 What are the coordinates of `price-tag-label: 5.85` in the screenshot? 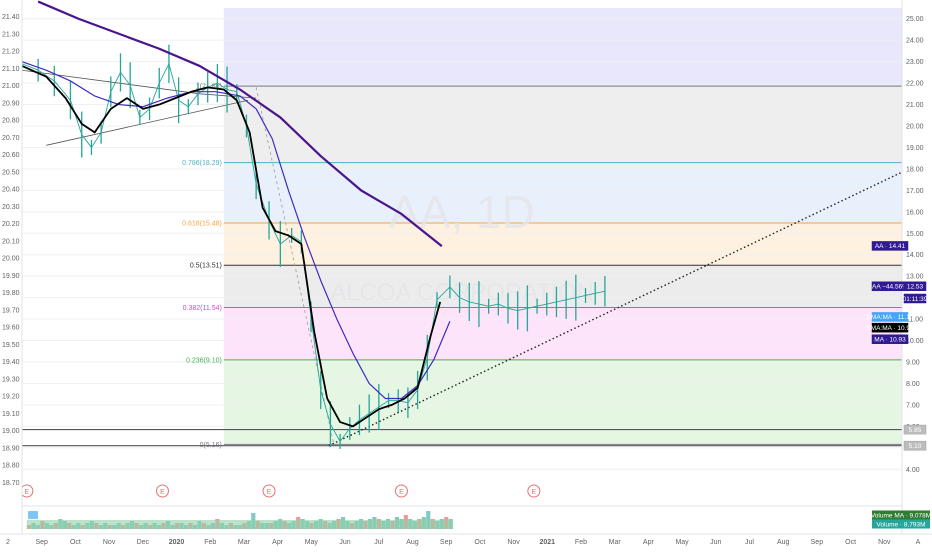 It's located at (915, 430).